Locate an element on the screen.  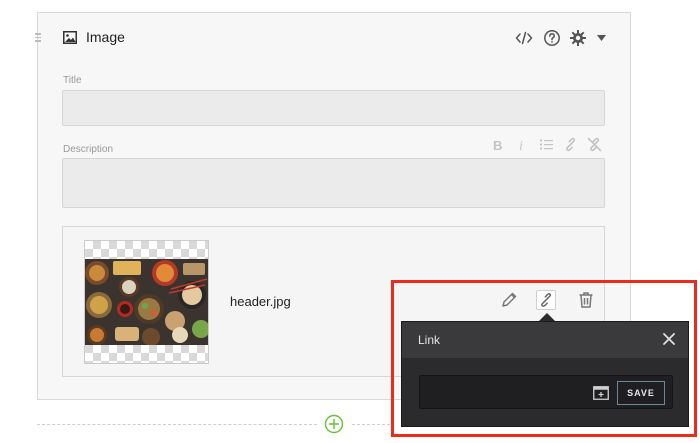
bold-icon: B is located at coordinates (498, 144).